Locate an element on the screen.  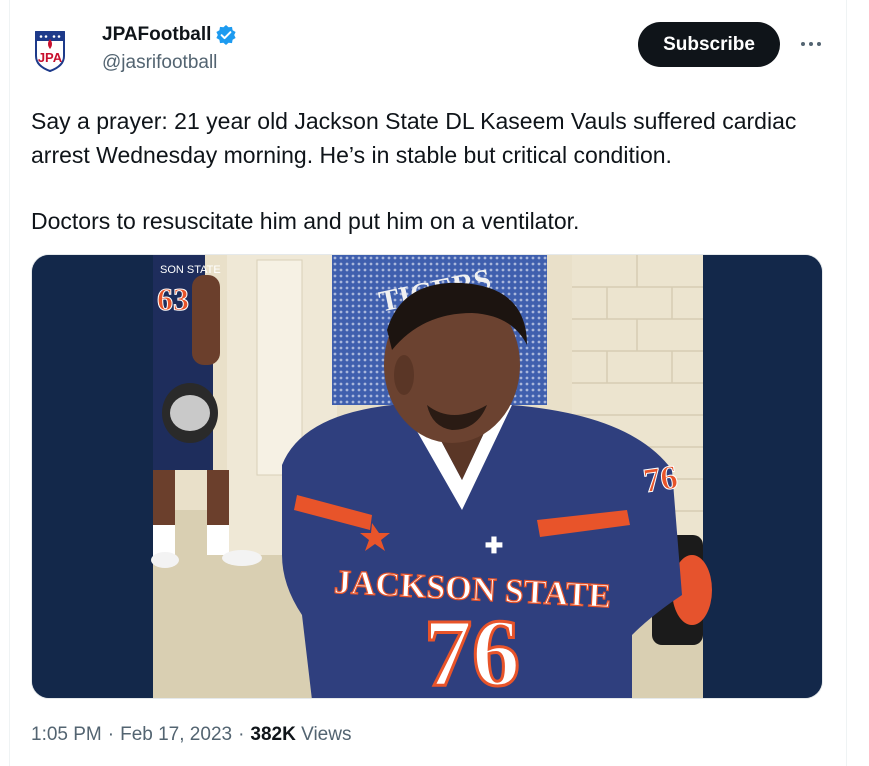
verified-badge-icon is located at coordinates (226, 35).